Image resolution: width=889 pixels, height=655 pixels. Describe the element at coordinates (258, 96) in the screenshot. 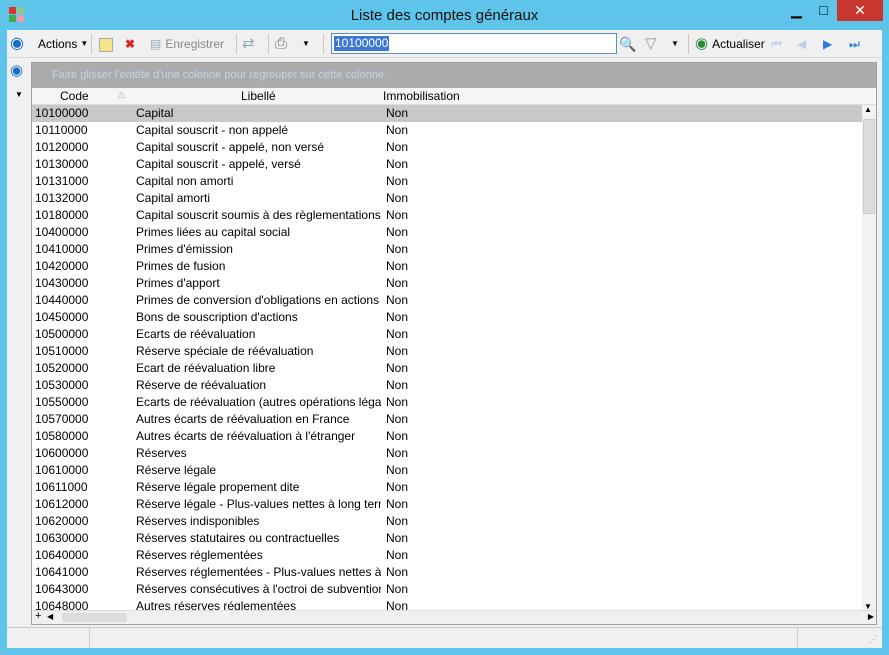

I see `column-header-libelle: Libellé` at that location.